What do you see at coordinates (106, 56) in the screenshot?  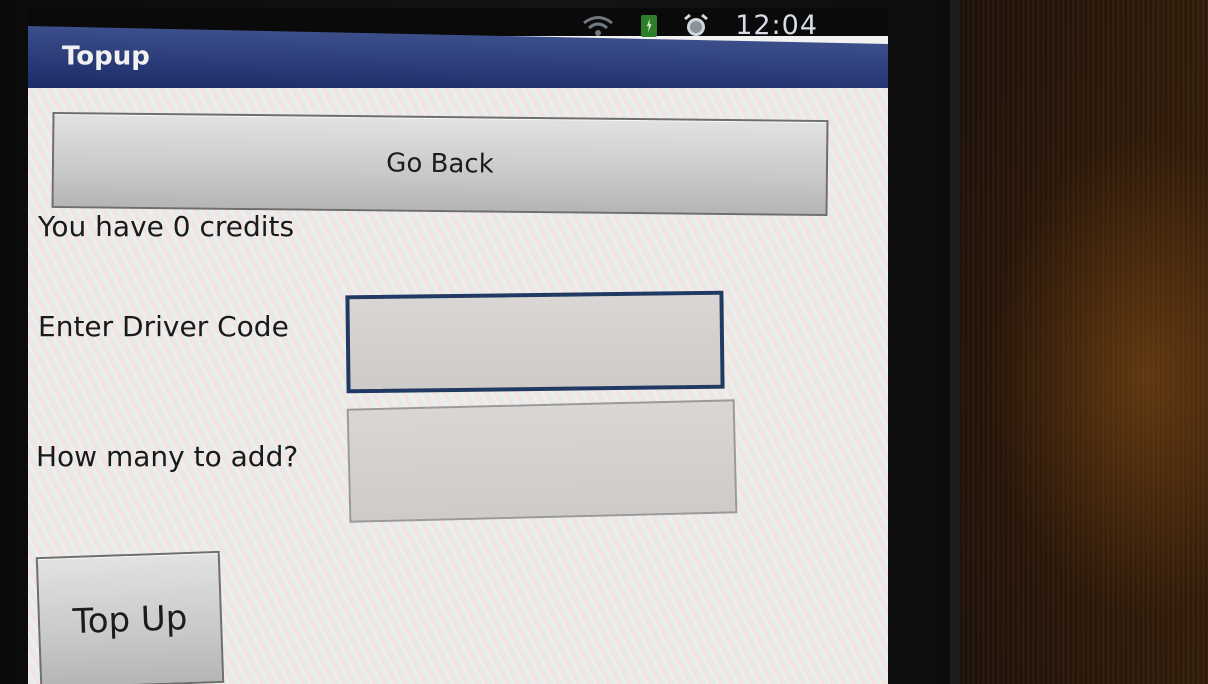 I see `app-title: Topup` at bounding box center [106, 56].